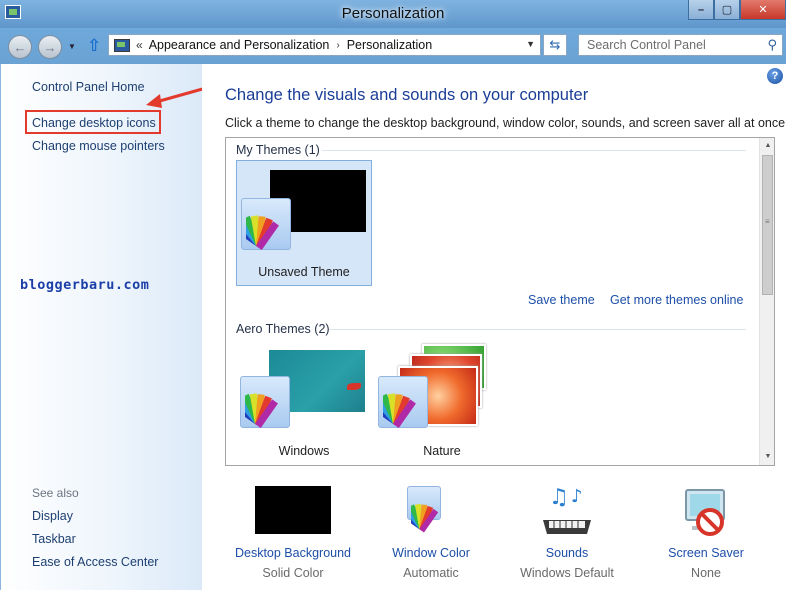  I want to click on scroll-up-button: ▲, so click(767, 146).